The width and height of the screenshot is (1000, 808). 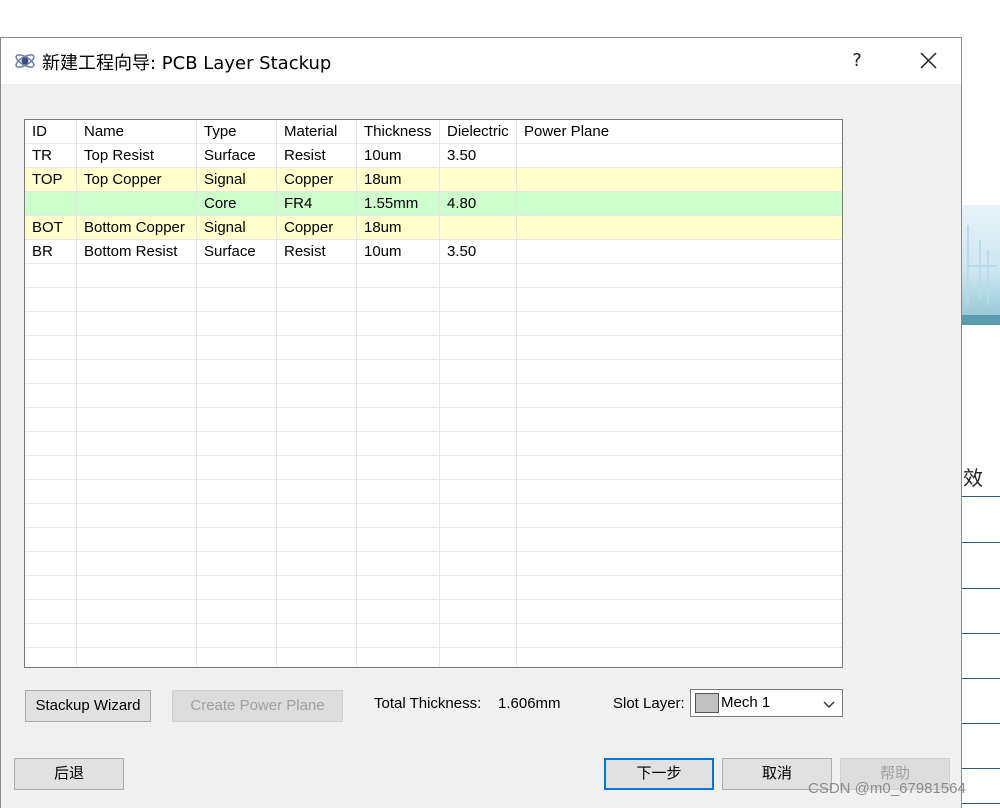 What do you see at coordinates (433, 204) in the screenshot?
I see `table-row: Core FR4 1.55mm 4.80` at bounding box center [433, 204].